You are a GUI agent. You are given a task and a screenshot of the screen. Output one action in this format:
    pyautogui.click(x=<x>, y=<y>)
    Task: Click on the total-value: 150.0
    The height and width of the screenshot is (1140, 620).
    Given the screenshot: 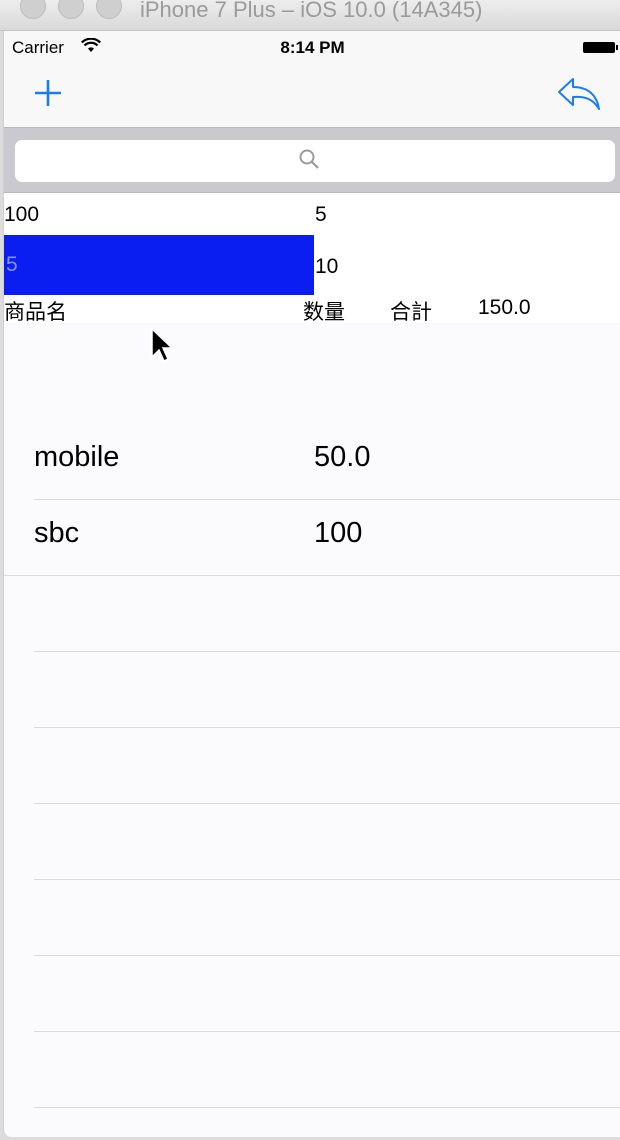 What is the action you would take?
    pyautogui.click(x=504, y=307)
    